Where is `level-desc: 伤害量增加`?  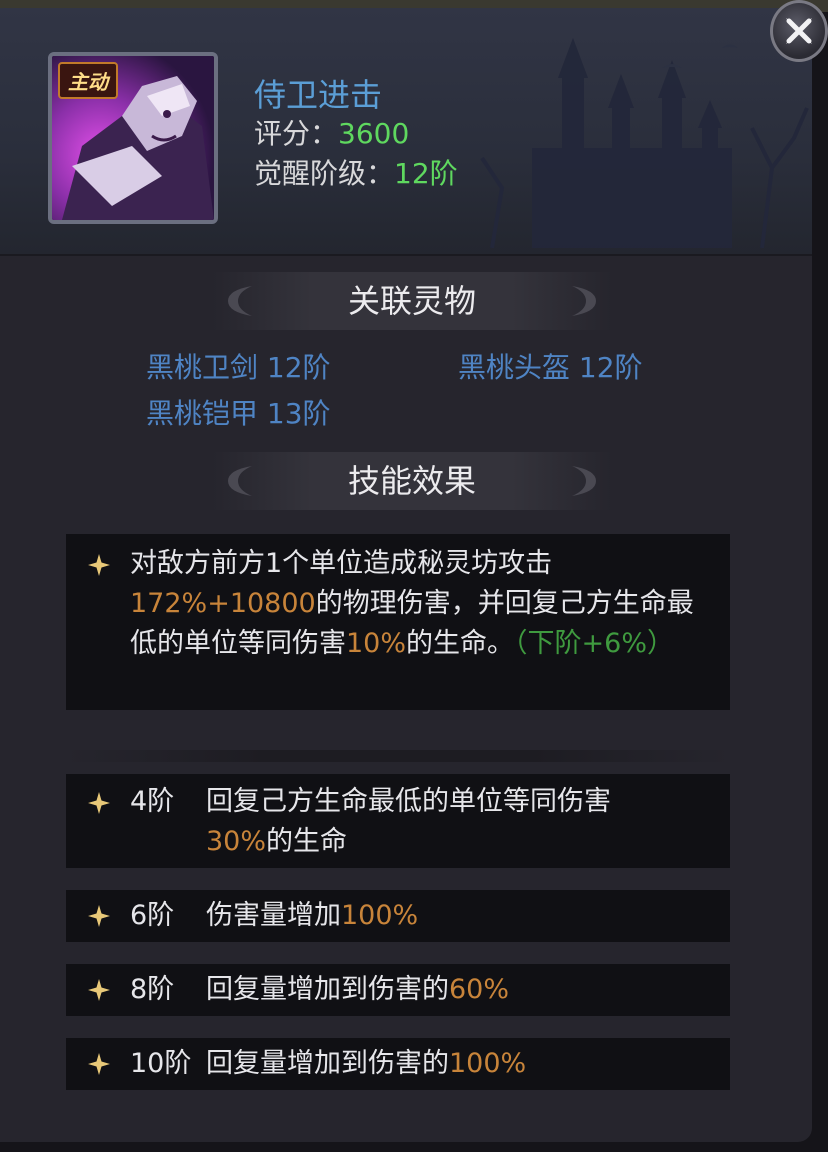
level-desc: 伤害量增加 is located at coordinates (273, 915).